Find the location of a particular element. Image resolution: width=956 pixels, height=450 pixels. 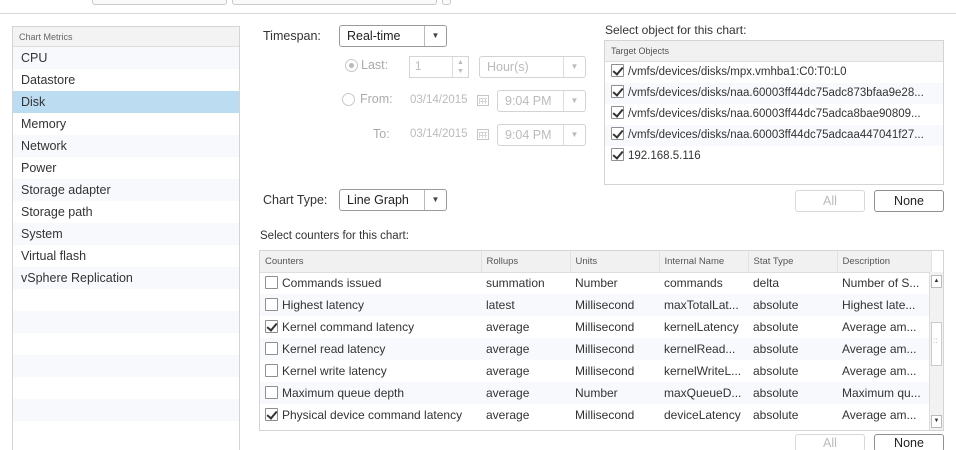

counter-cell: Physical device command latency is located at coordinates (370, 415).